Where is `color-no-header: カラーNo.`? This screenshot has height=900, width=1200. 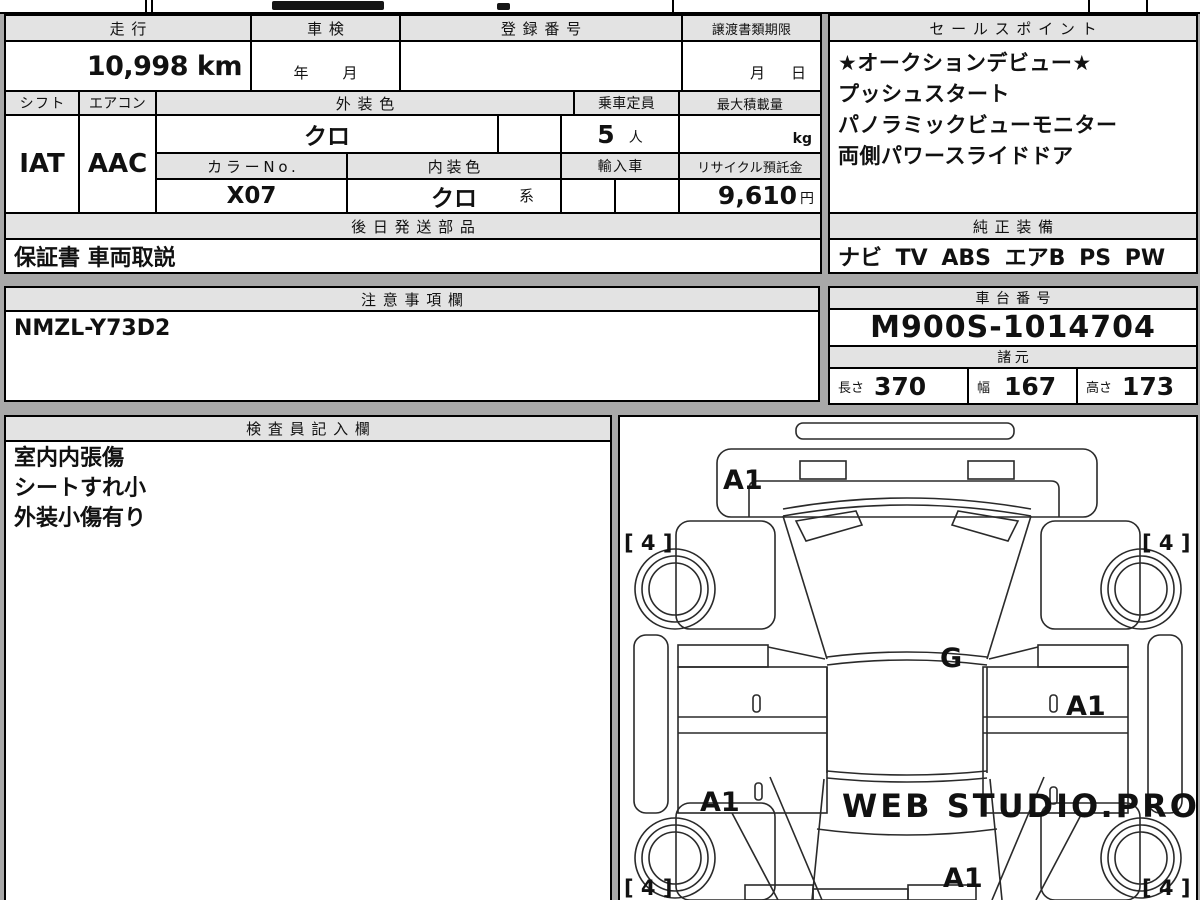 color-no-header: カラーNo. is located at coordinates (251, 166).